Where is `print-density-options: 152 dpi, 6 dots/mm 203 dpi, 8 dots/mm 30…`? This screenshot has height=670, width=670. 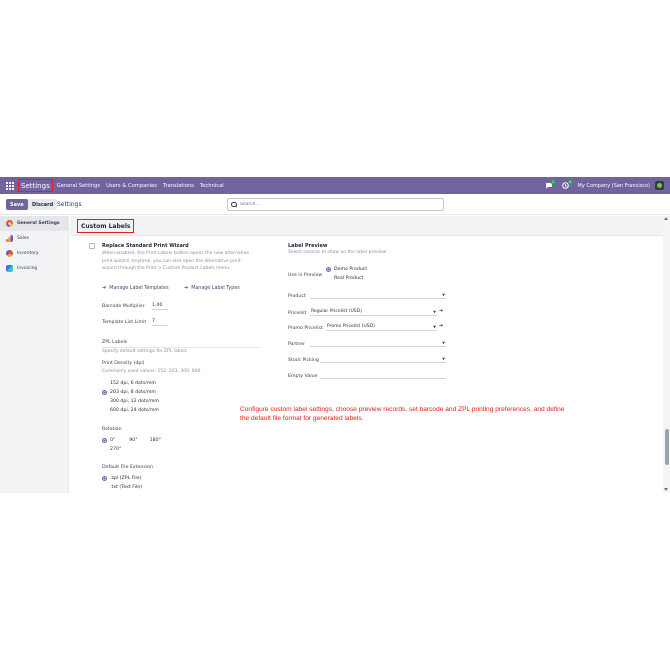
print-density-options: 152 dpi, 6 dots/mm 203 dpi, 8 dots/mm 30… is located at coordinates (130, 397).